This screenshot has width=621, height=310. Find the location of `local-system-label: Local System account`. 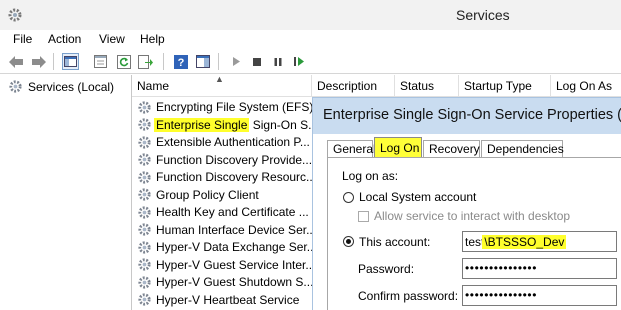

local-system-label: Local System account is located at coordinates (417, 197).